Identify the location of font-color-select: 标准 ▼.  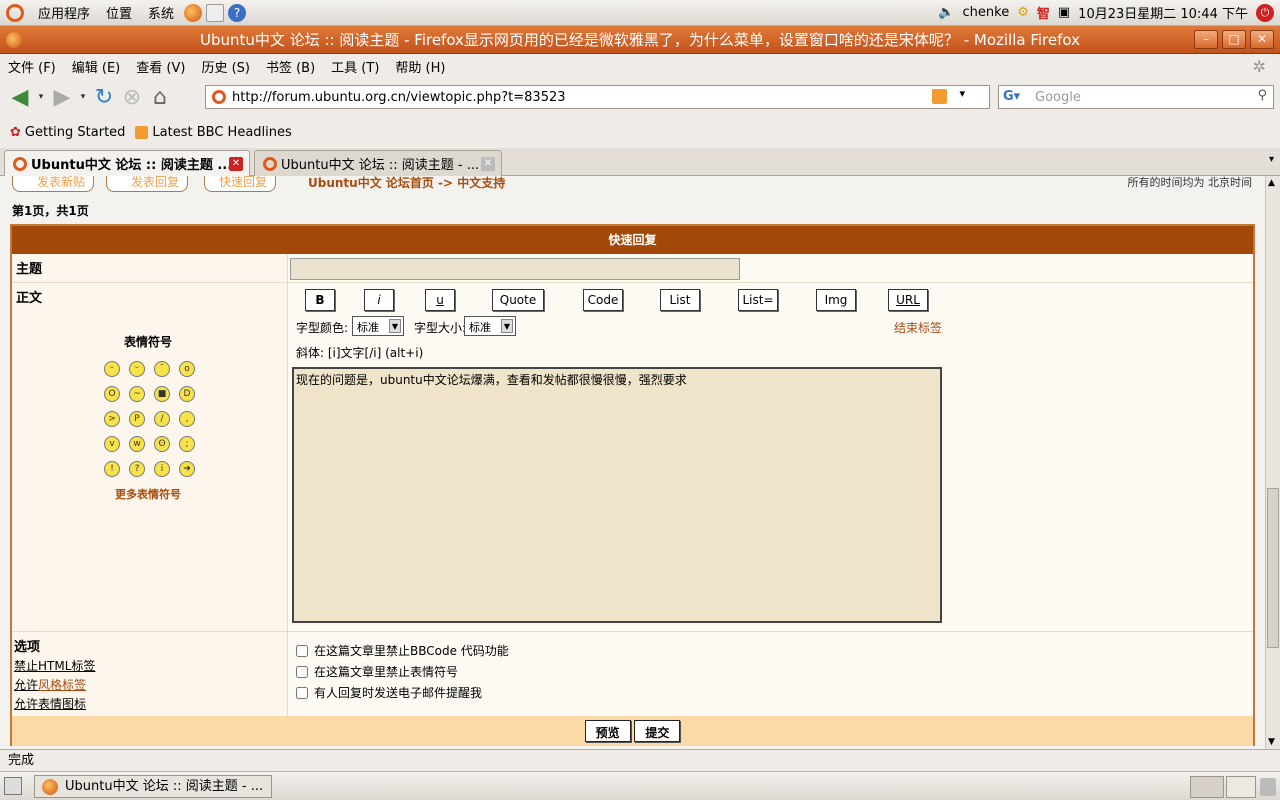
(378, 326).